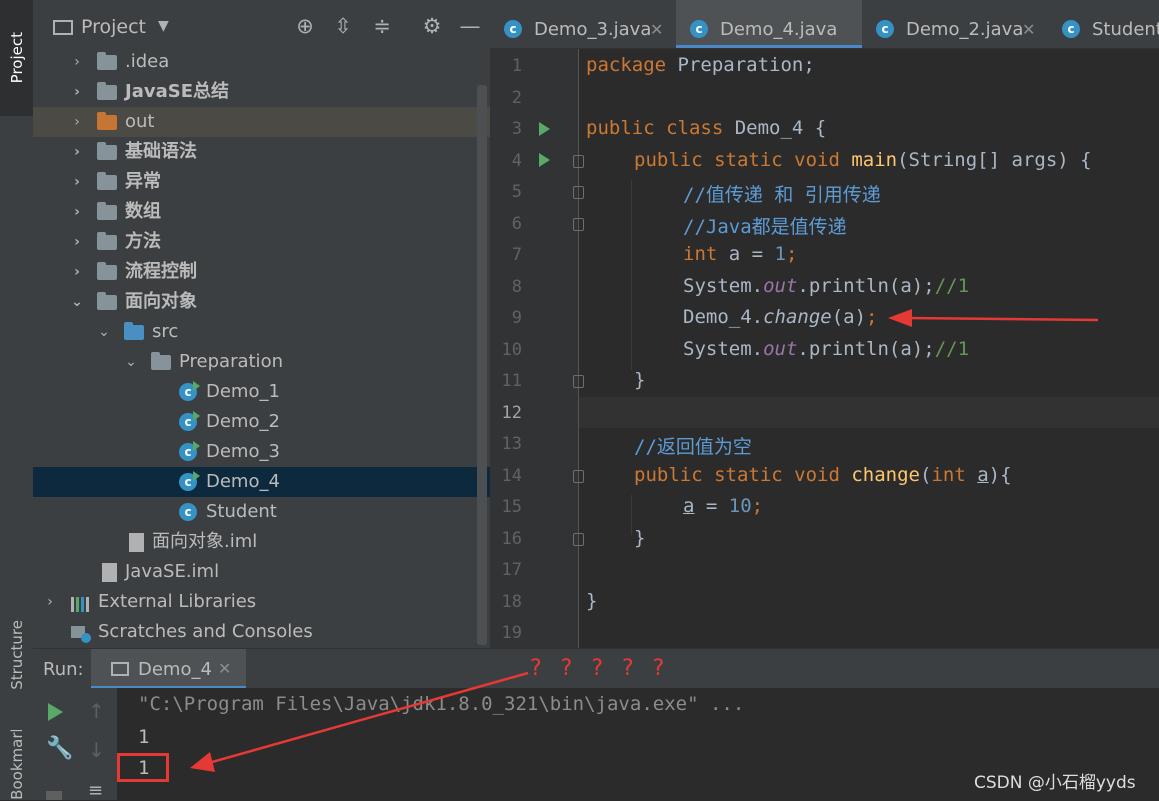 The image size is (1159, 801). Describe the element at coordinates (600, 668) in the screenshot. I see `annotation-question-marks: ? ? ? ? ?` at that location.